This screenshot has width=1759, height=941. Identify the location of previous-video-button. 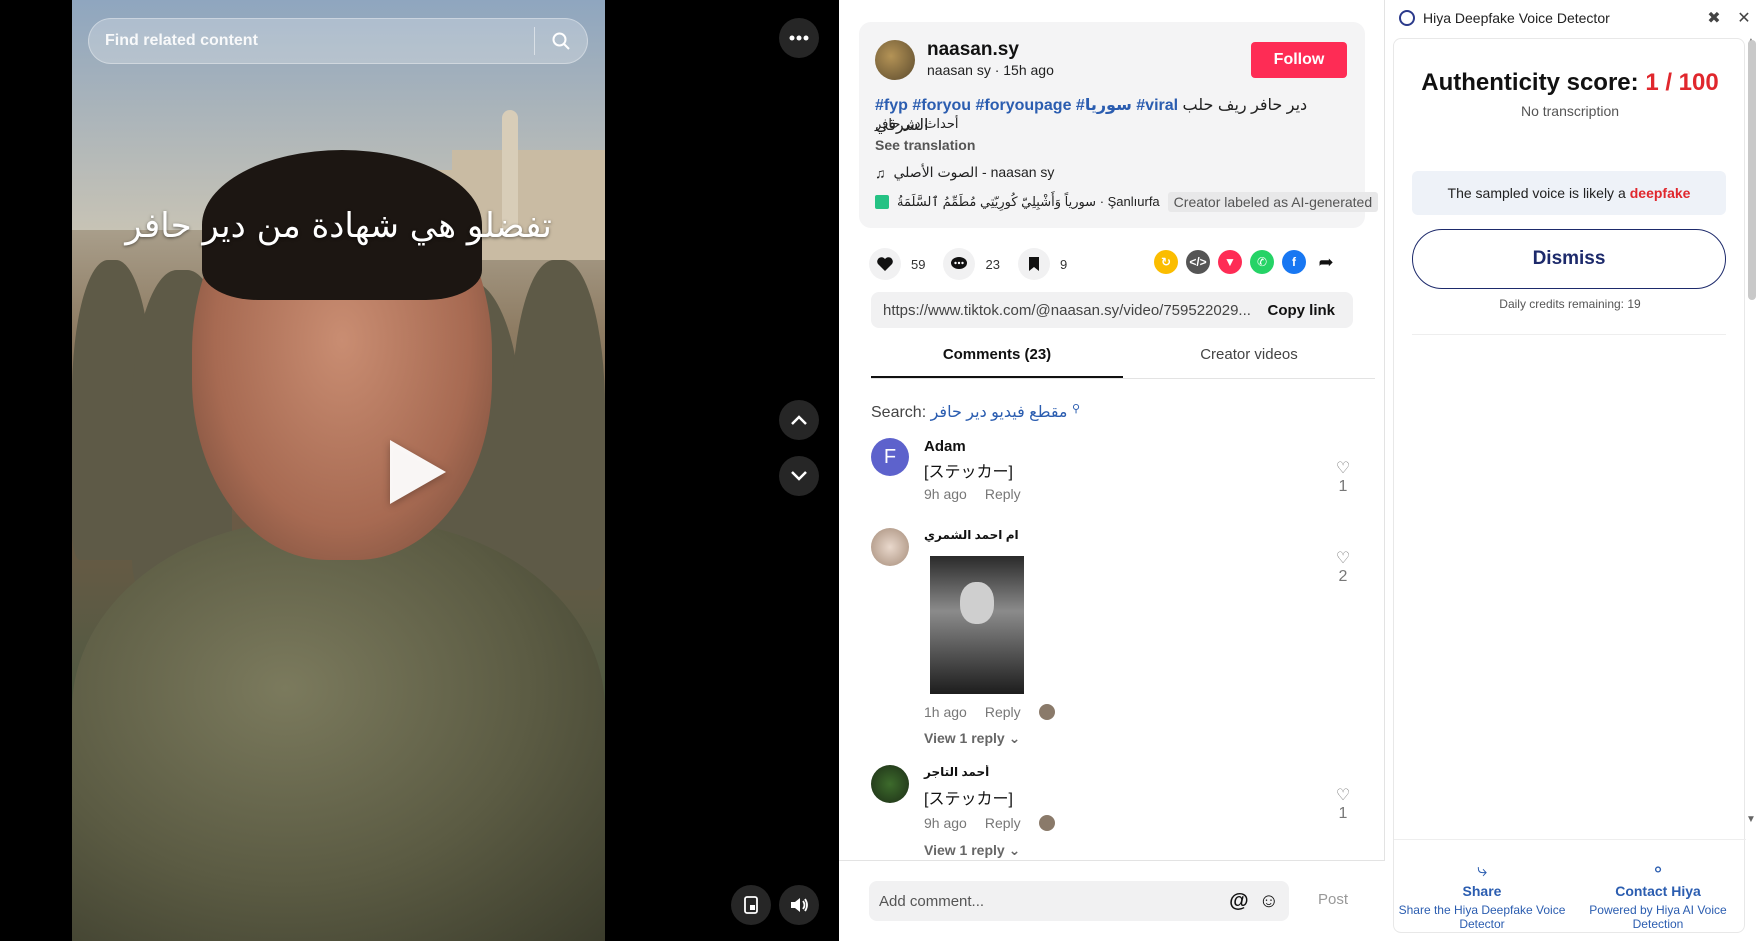
(799, 420).